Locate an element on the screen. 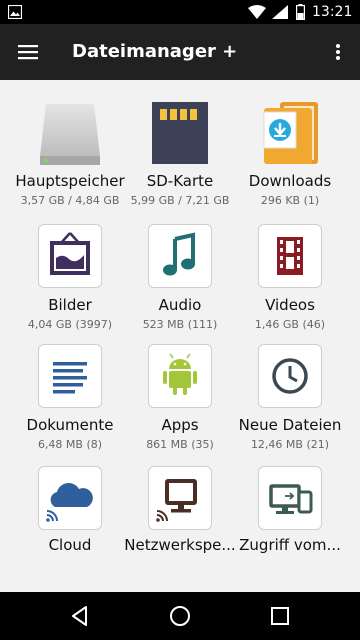 The height and width of the screenshot is (640, 360). back-triangle-icon is located at coordinates (79, 616).